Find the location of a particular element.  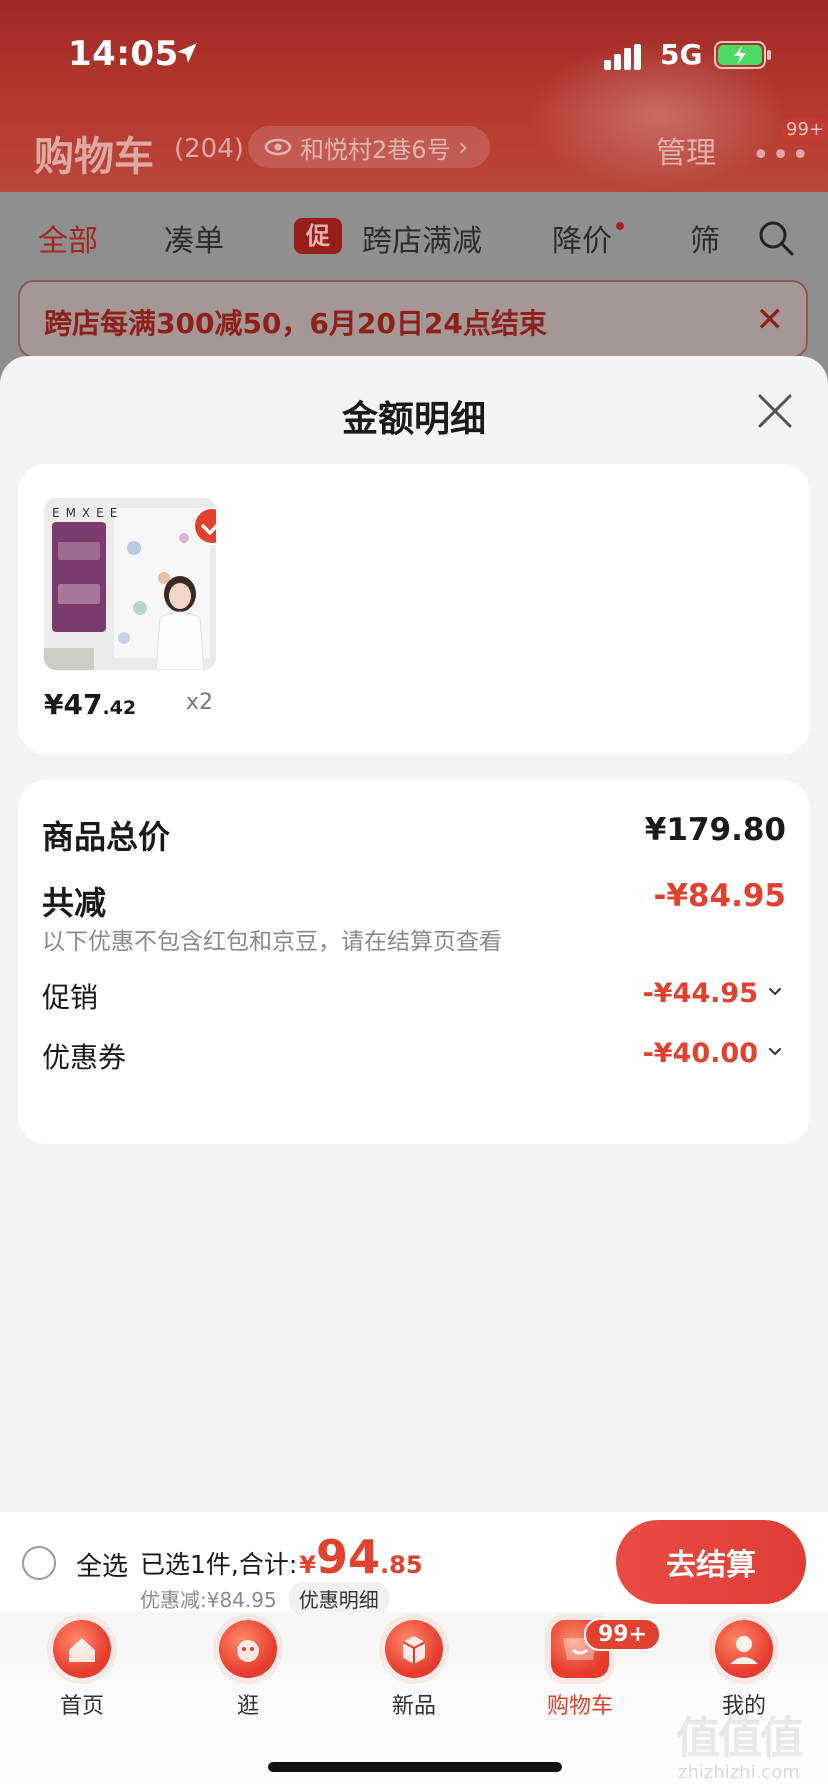

tab-price-drop: 降价 is located at coordinates (582, 238).